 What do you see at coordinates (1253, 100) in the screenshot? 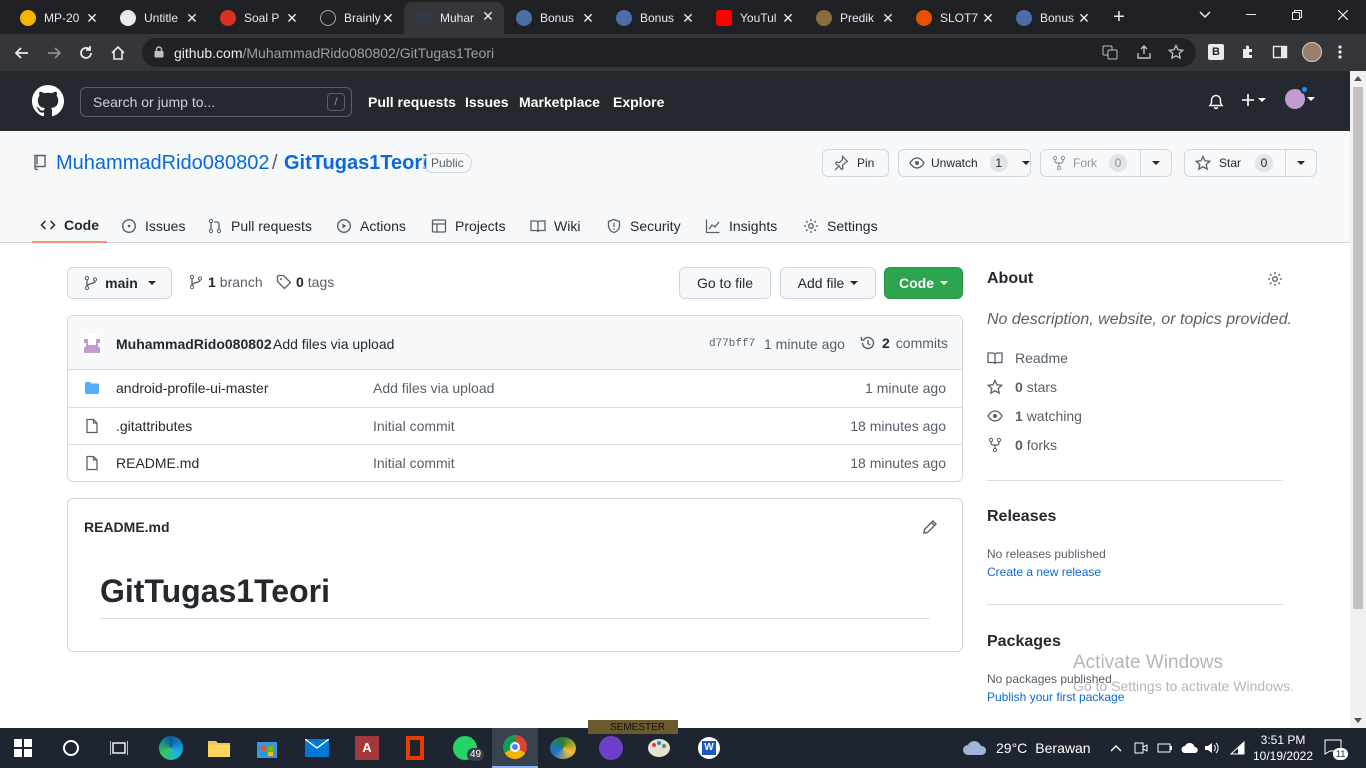
I see `create-new-dropdown` at bounding box center [1253, 100].